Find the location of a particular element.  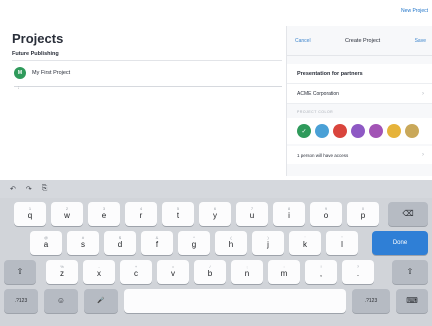

hide-keyboard-key: ⌨ is located at coordinates (412, 301).